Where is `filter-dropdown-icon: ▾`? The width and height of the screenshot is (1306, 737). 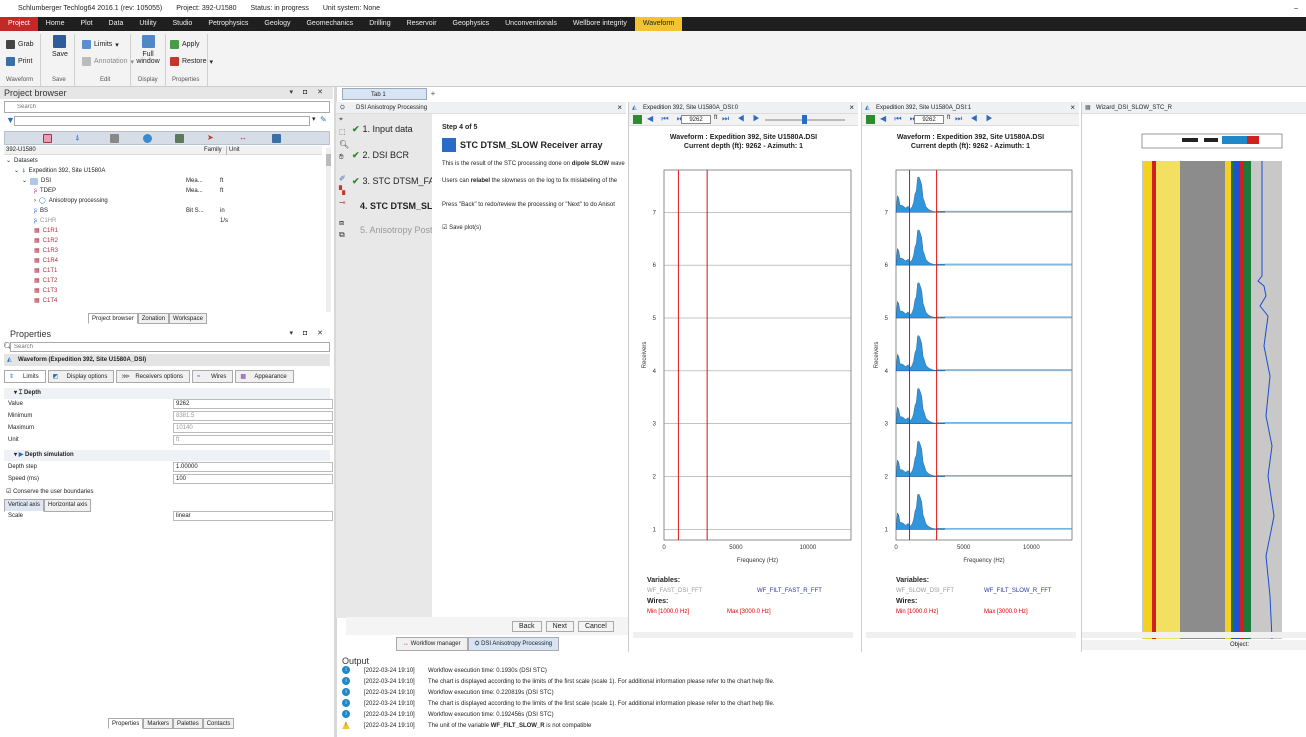
filter-dropdown-icon: ▾ is located at coordinates (314, 119).